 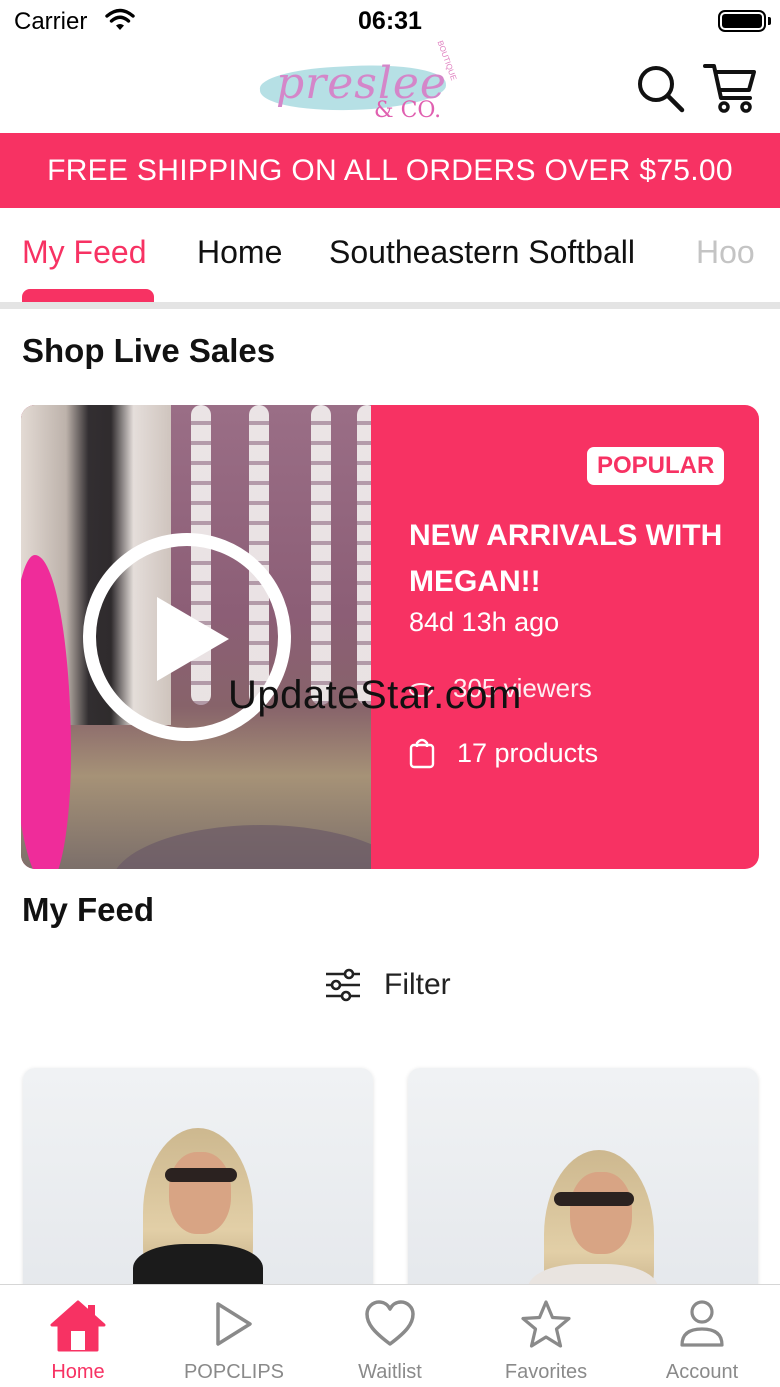 I want to click on feed-title: My Feed, so click(x=88, y=909).